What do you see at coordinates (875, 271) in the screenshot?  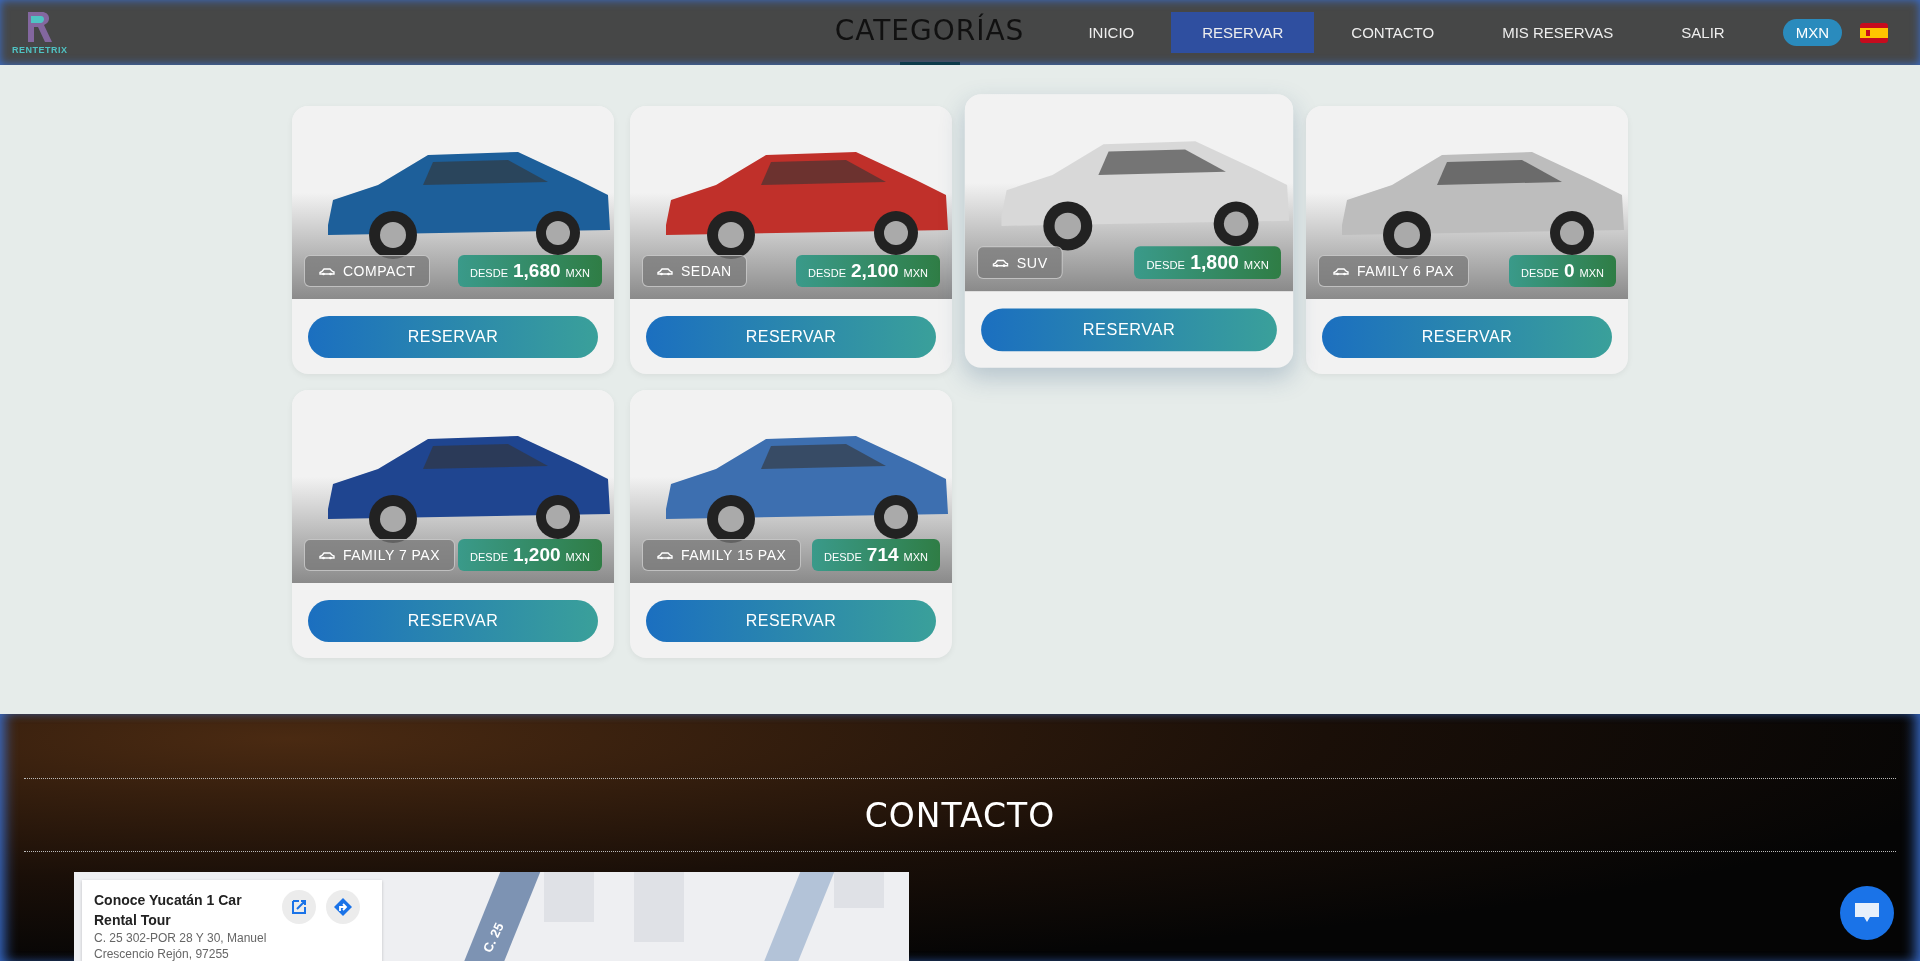 I see `price-amount: 2,100` at bounding box center [875, 271].